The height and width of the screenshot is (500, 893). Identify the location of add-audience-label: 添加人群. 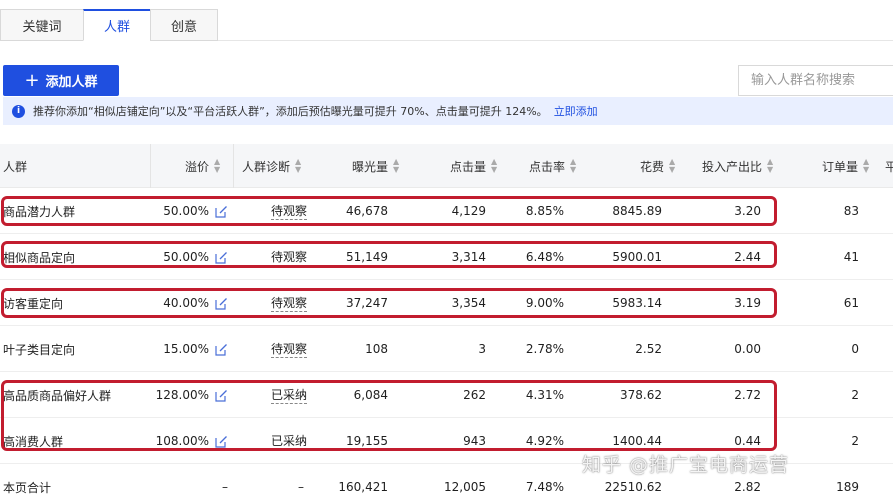
(71, 82).